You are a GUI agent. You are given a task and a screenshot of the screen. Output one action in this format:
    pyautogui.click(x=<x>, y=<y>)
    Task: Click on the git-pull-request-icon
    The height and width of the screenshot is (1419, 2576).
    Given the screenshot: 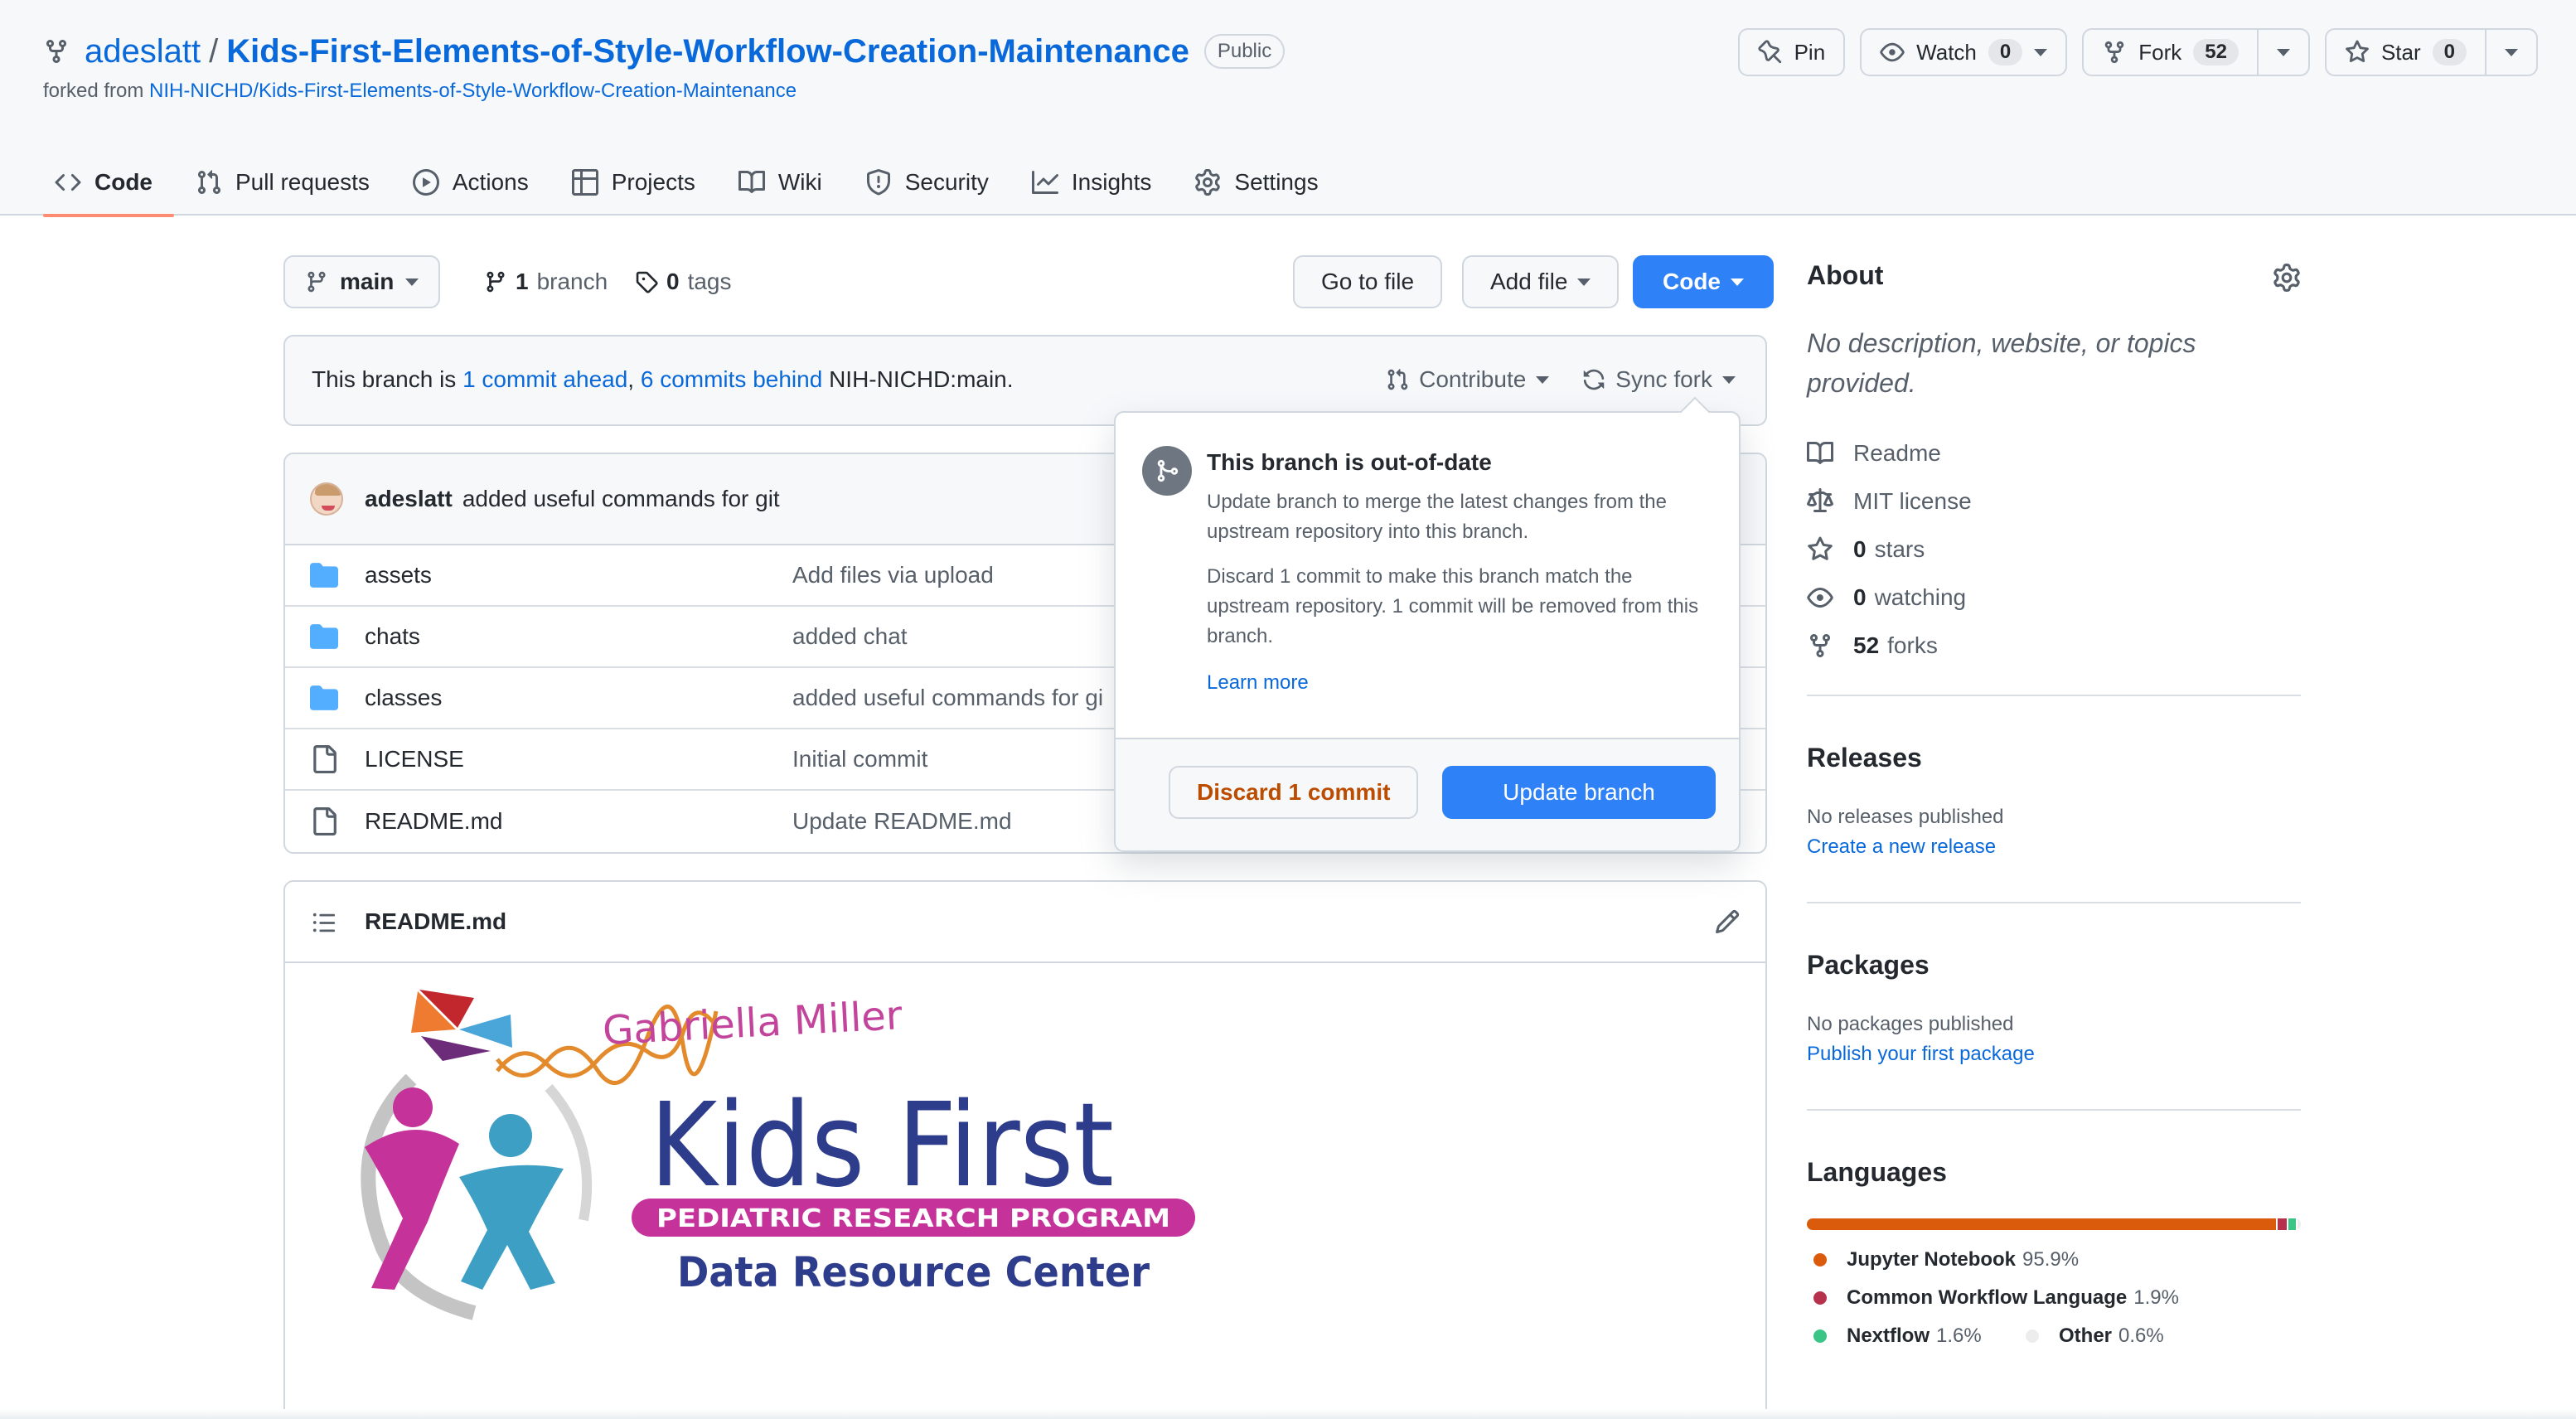 What is the action you would take?
    pyautogui.click(x=1397, y=379)
    